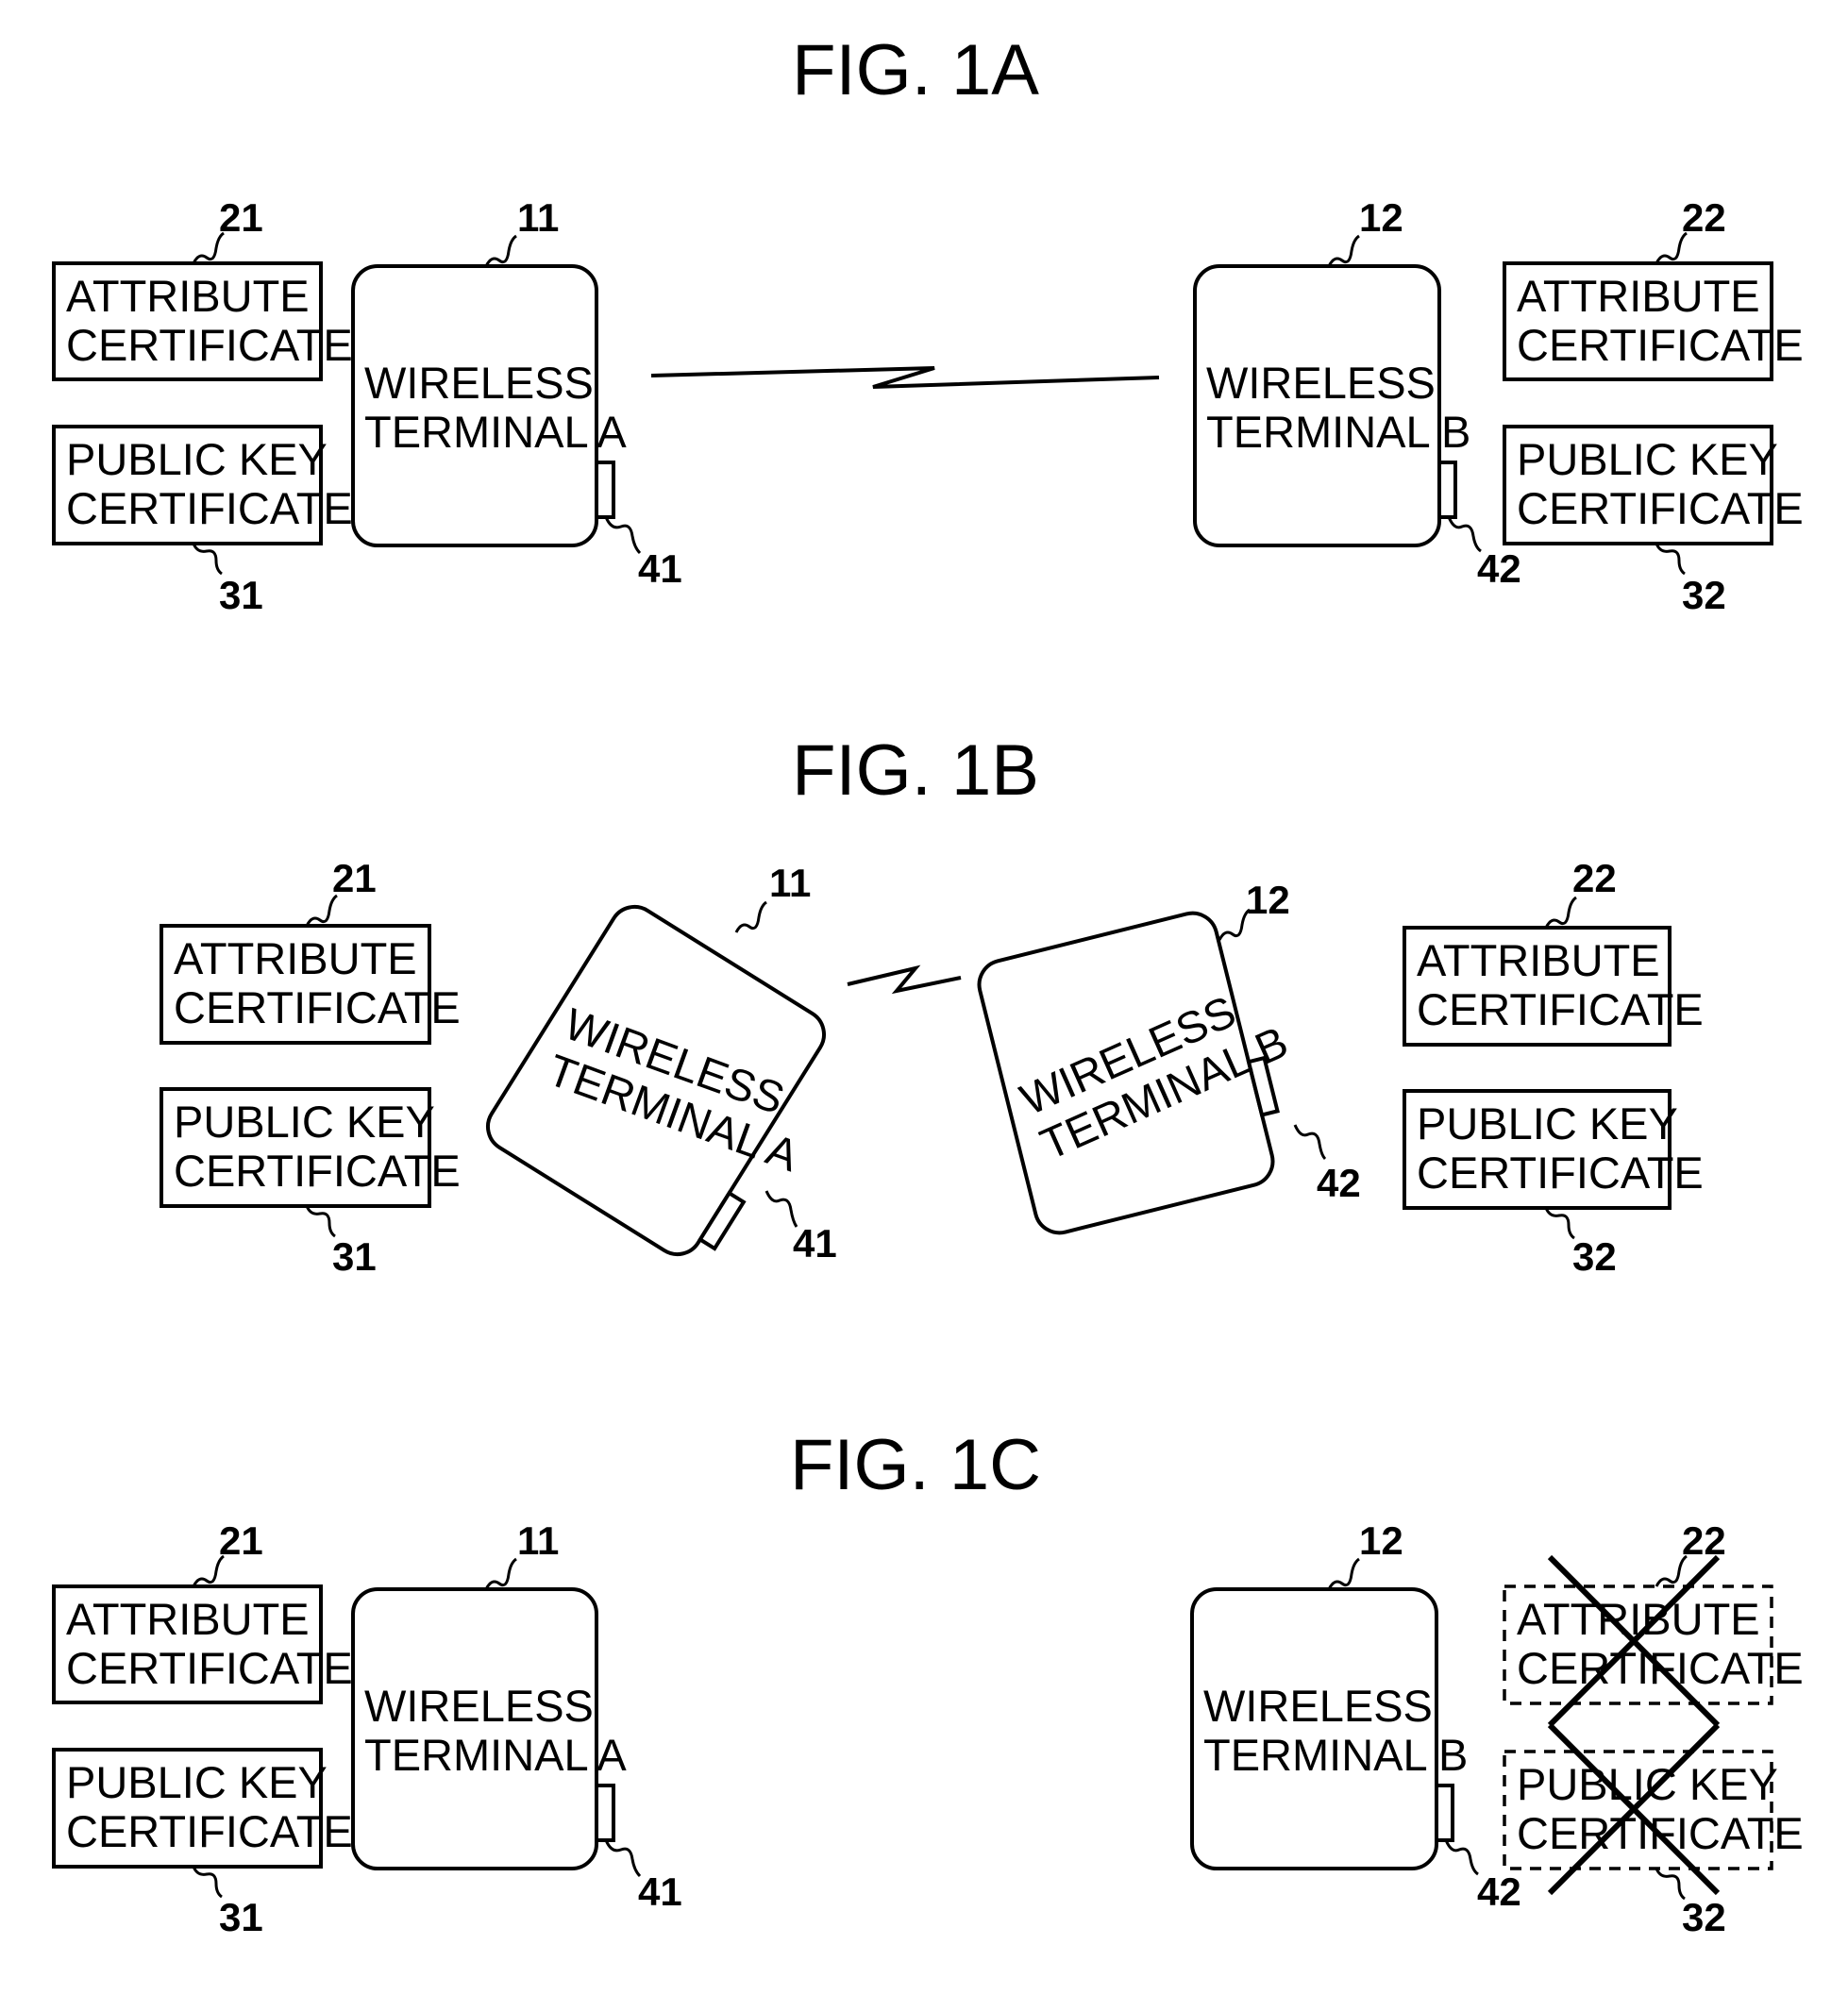 Image resolution: width=1848 pixels, height=1995 pixels. What do you see at coordinates (1653, 1844) in the screenshot?
I see `public-key-certificate-32-deleted: PUBLIC KEY CERTIFICATE 32` at bounding box center [1653, 1844].